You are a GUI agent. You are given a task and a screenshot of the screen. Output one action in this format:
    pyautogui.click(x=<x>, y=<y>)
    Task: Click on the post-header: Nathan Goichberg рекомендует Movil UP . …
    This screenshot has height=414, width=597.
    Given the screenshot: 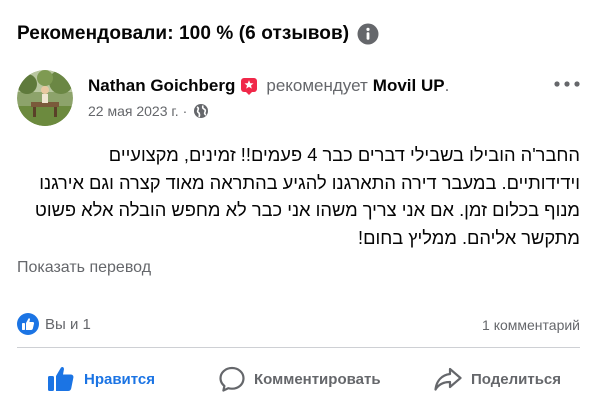 What is the action you would take?
    pyautogui.click(x=300, y=98)
    